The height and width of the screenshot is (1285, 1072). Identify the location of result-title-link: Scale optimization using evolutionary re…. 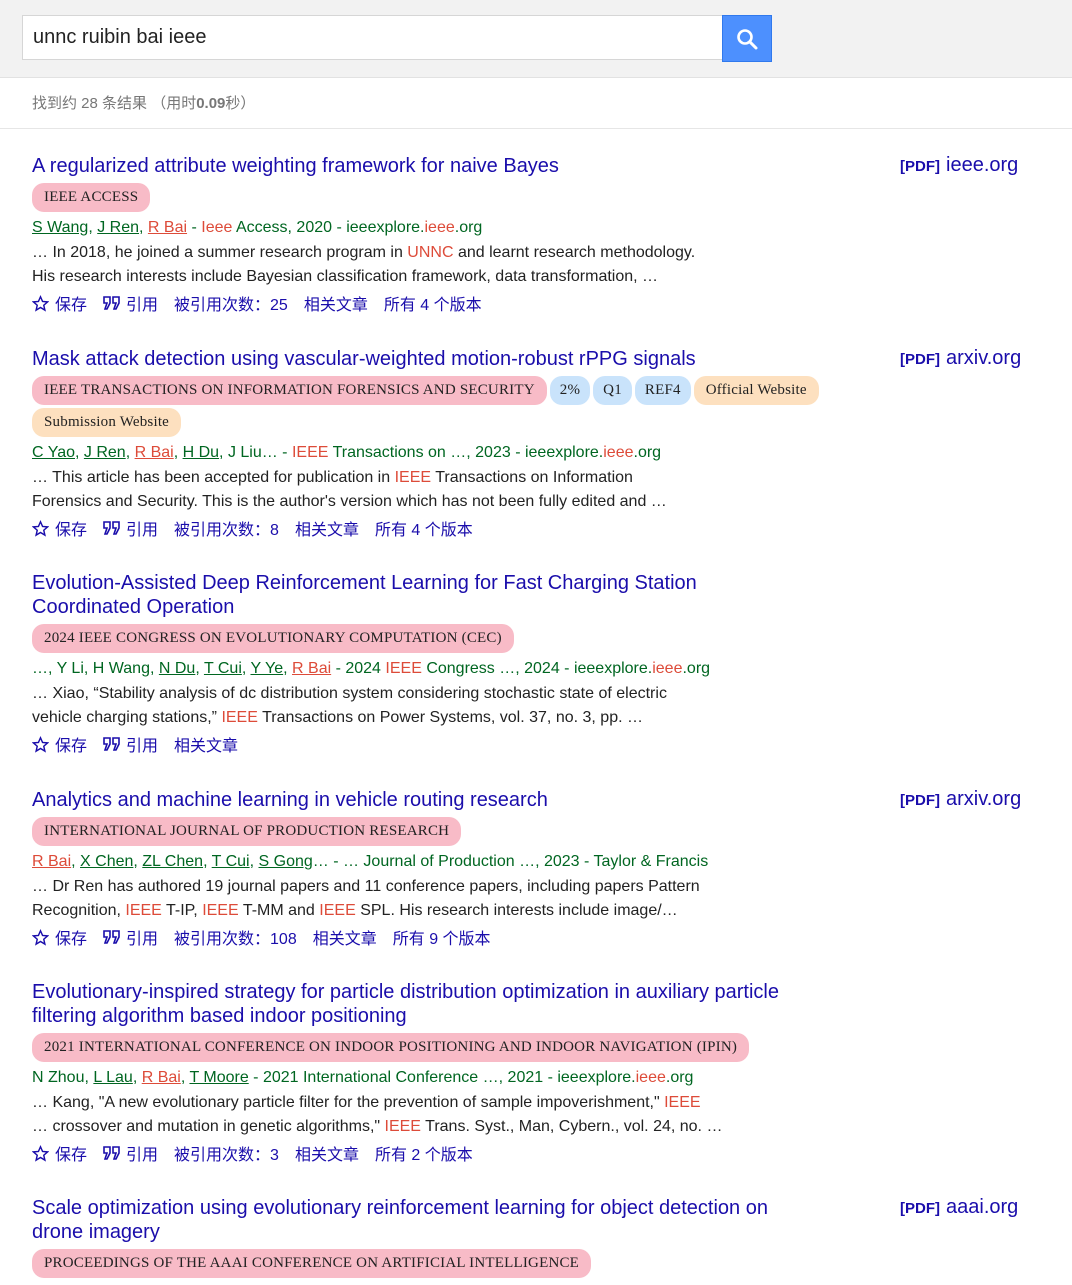
(412, 1220).